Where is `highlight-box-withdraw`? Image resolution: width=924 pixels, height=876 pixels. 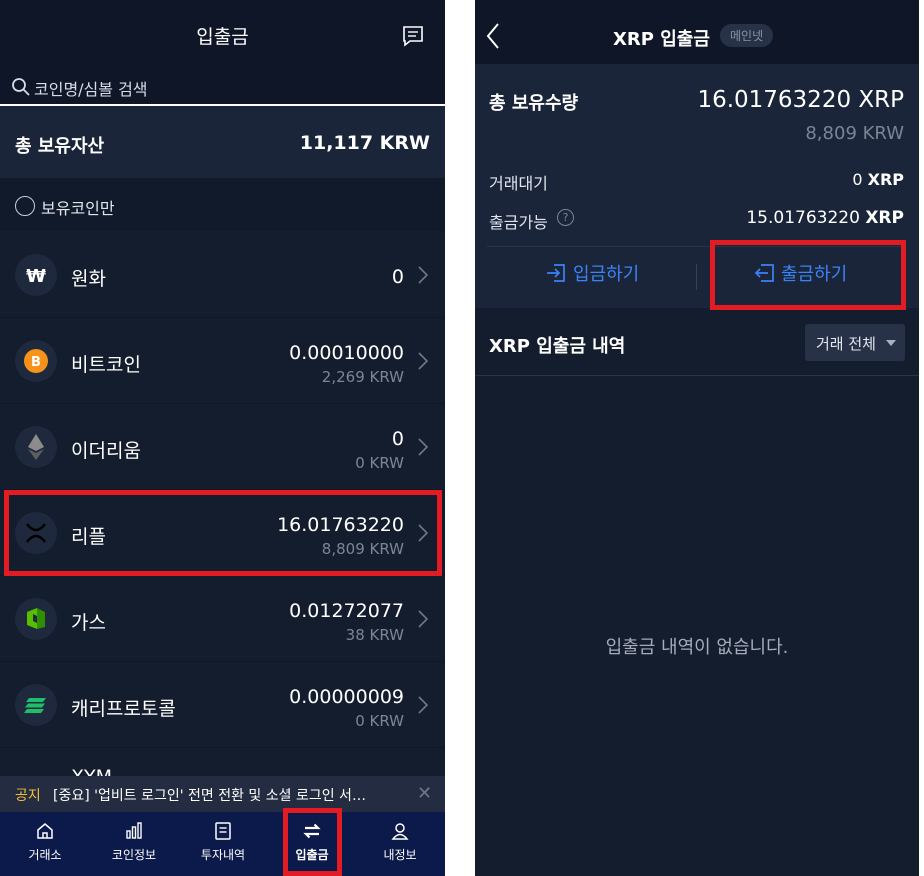 highlight-box-withdraw is located at coordinates (808, 275).